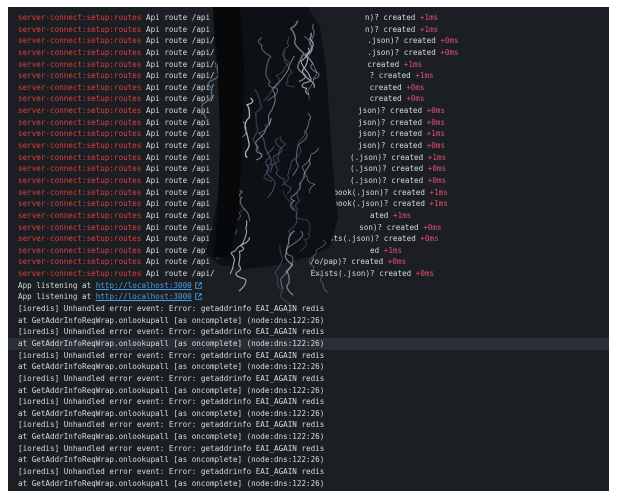  Describe the element at coordinates (347, 262) in the screenshot. I see `log-message-tail: /o/pap)? created` at that location.